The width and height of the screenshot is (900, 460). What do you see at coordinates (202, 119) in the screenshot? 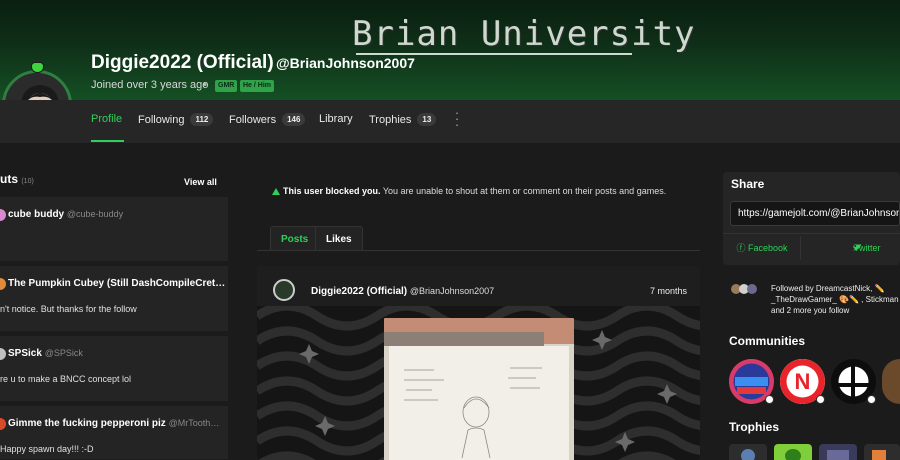
I see `following-count: 112` at bounding box center [202, 119].